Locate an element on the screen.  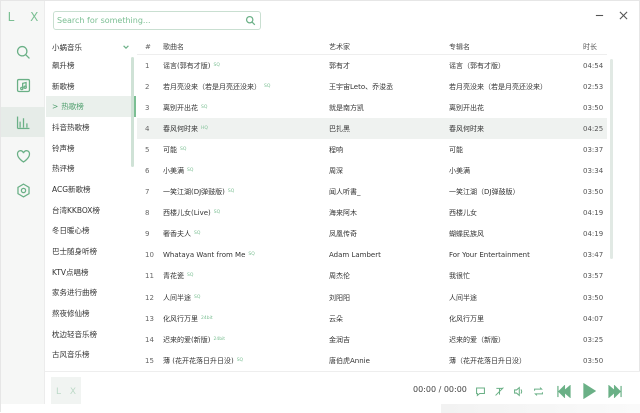
next-icon is located at coordinates (614, 391).